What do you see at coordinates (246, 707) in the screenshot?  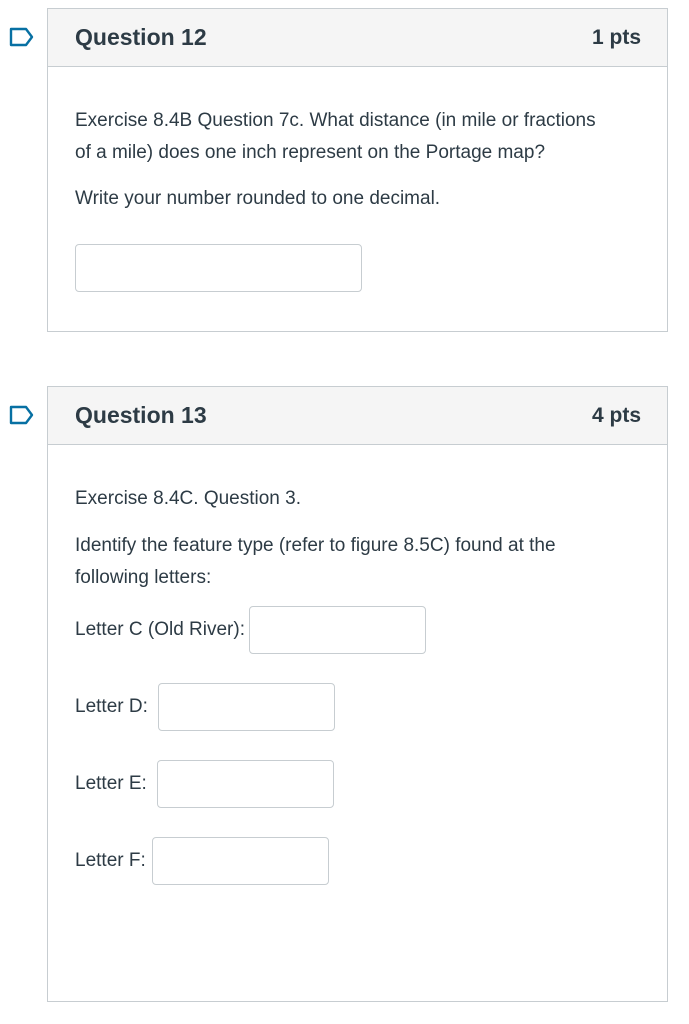 I see `blank-input-d` at bounding box center [246, 707].